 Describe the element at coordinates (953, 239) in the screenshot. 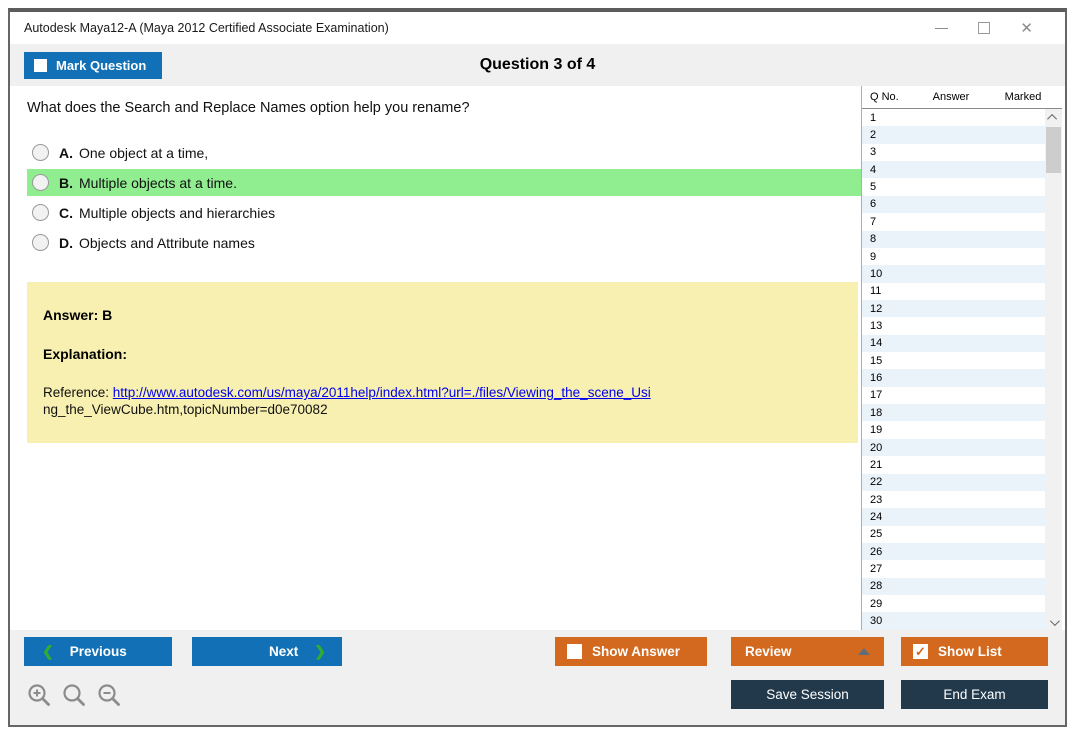

I see `question-list-row: 8` at that location.